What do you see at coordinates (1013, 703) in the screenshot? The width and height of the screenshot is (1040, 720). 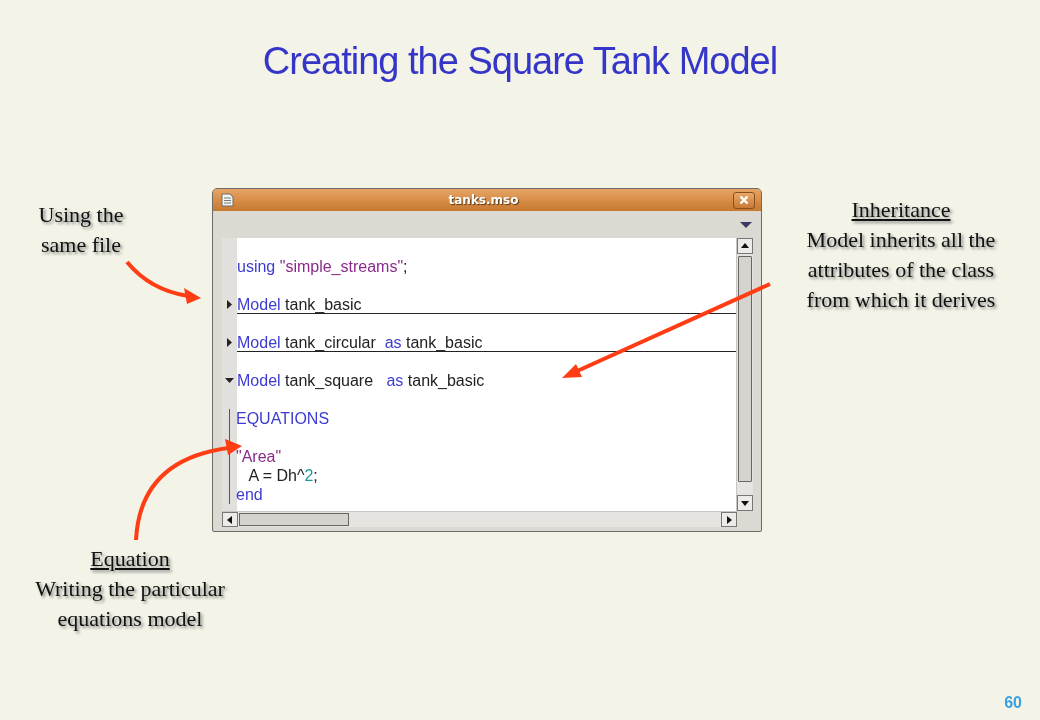 I see `page-number: 60` at bounding box center [1013, 703].